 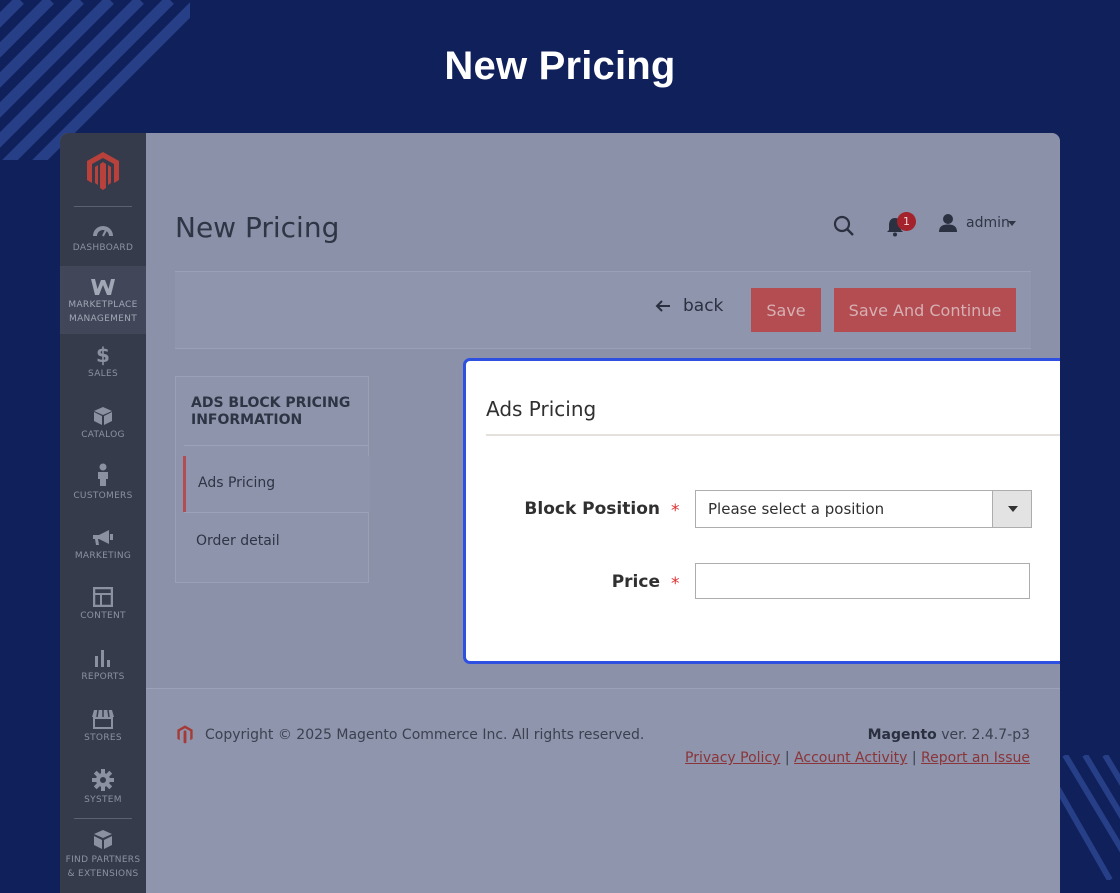 What do you see at coordinates (796, 509) in the screenshot?
I see `select-value: Please select a position` at bounding box center [796, 509].